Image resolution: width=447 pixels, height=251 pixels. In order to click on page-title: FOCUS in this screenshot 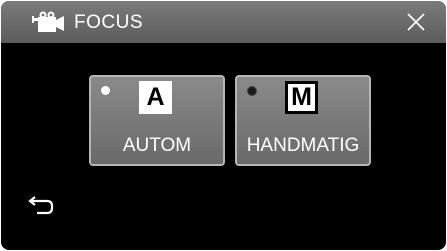, I will do `click(108, 22)`.